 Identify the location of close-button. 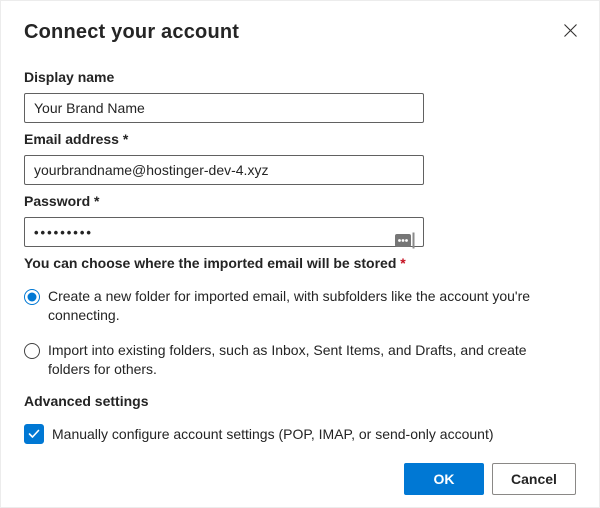
(570, 30).